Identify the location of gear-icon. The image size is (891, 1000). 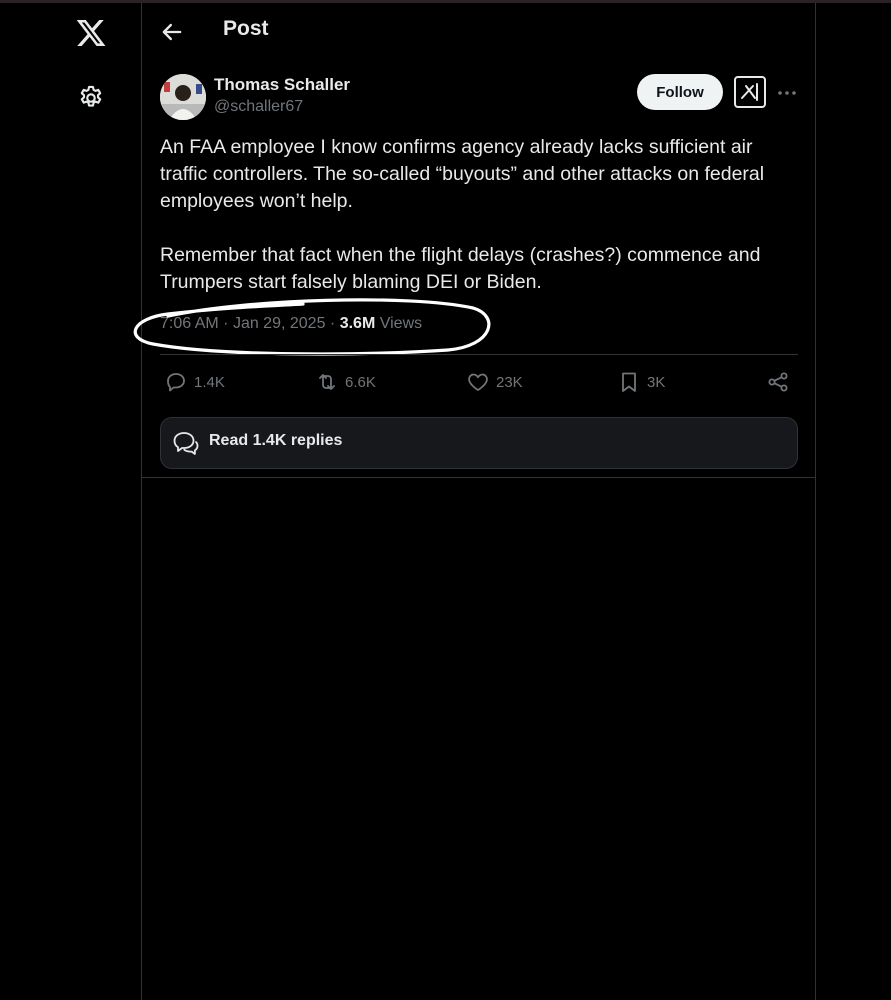
(91, 98).